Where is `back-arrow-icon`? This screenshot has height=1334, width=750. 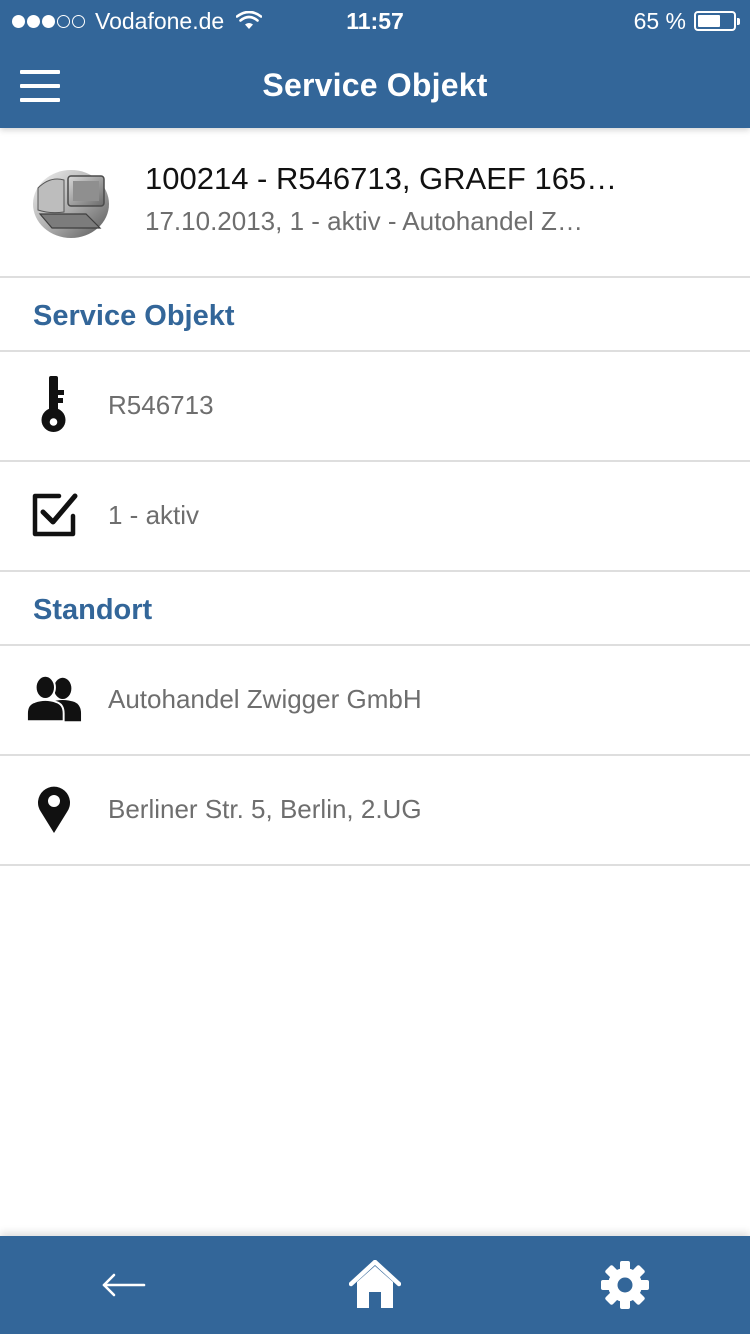
back-arrow-icon is located at coordinates (124, 1285).